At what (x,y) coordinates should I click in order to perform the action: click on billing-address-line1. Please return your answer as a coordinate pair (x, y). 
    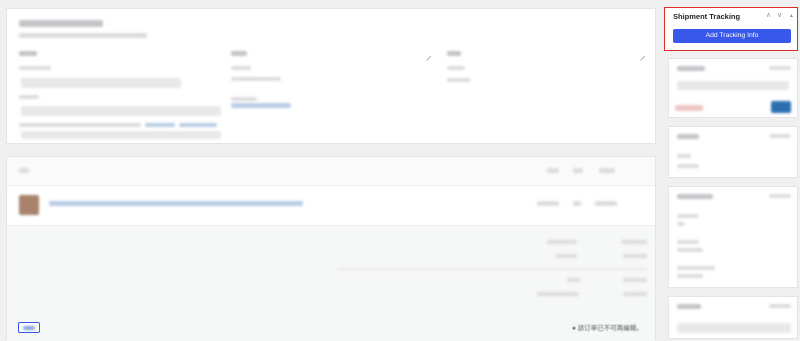
    Looking at the image, I should click on (241, 68).